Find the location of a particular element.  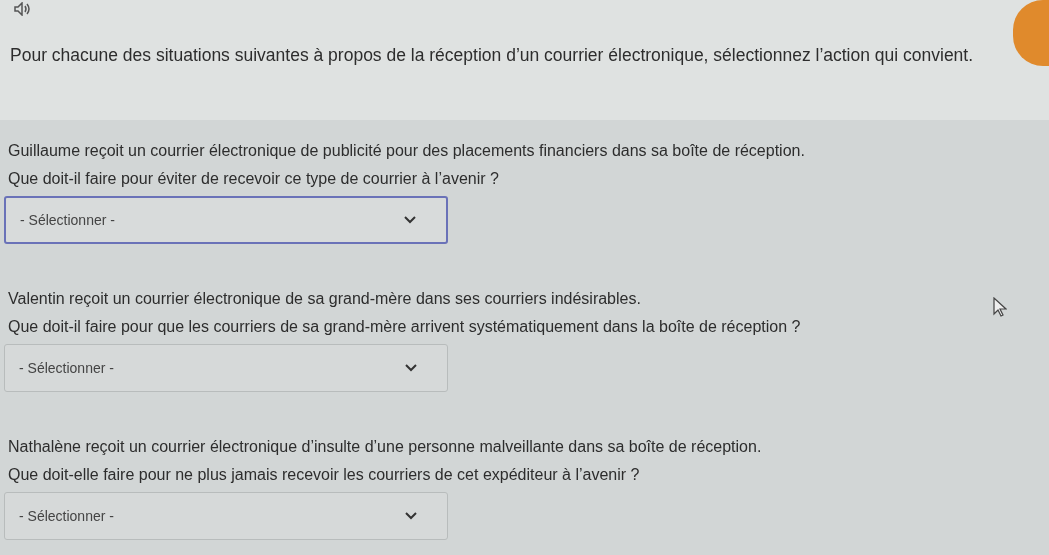

speaker-icon is located at coordinates (23, 9).